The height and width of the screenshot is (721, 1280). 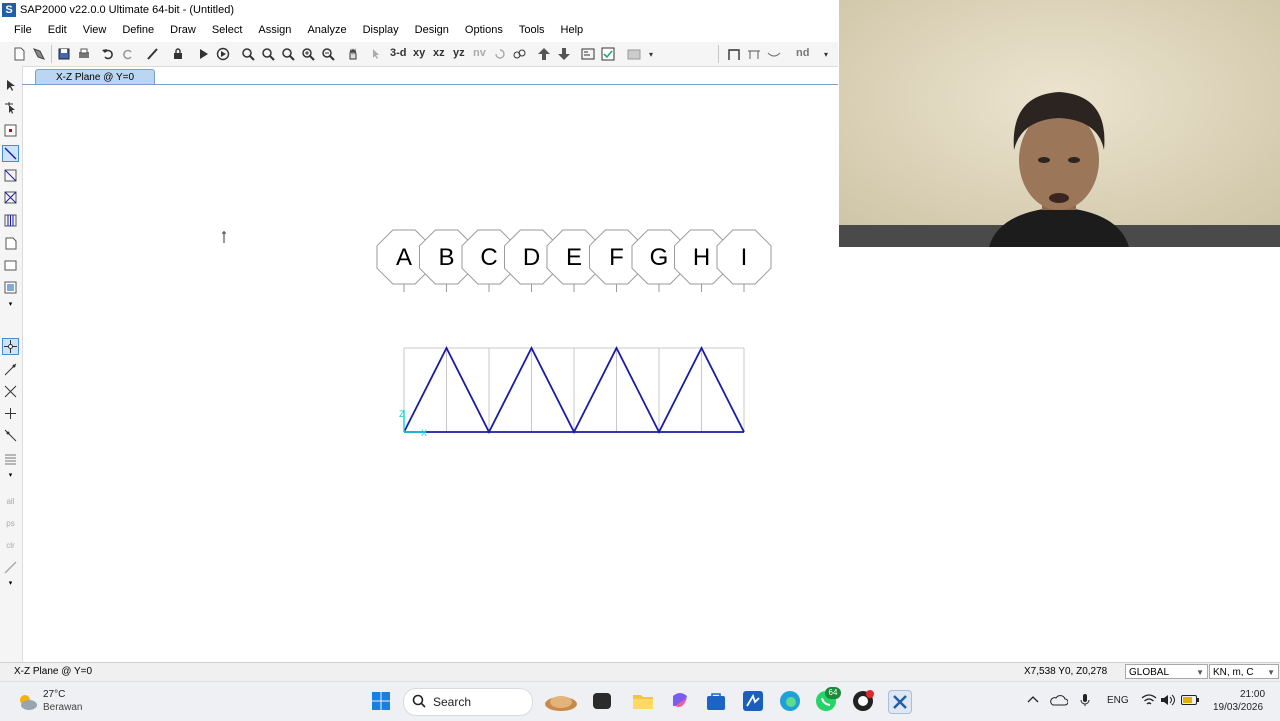 I want to click on draw-rectangular-area-icon, so click(x=10, y=265).